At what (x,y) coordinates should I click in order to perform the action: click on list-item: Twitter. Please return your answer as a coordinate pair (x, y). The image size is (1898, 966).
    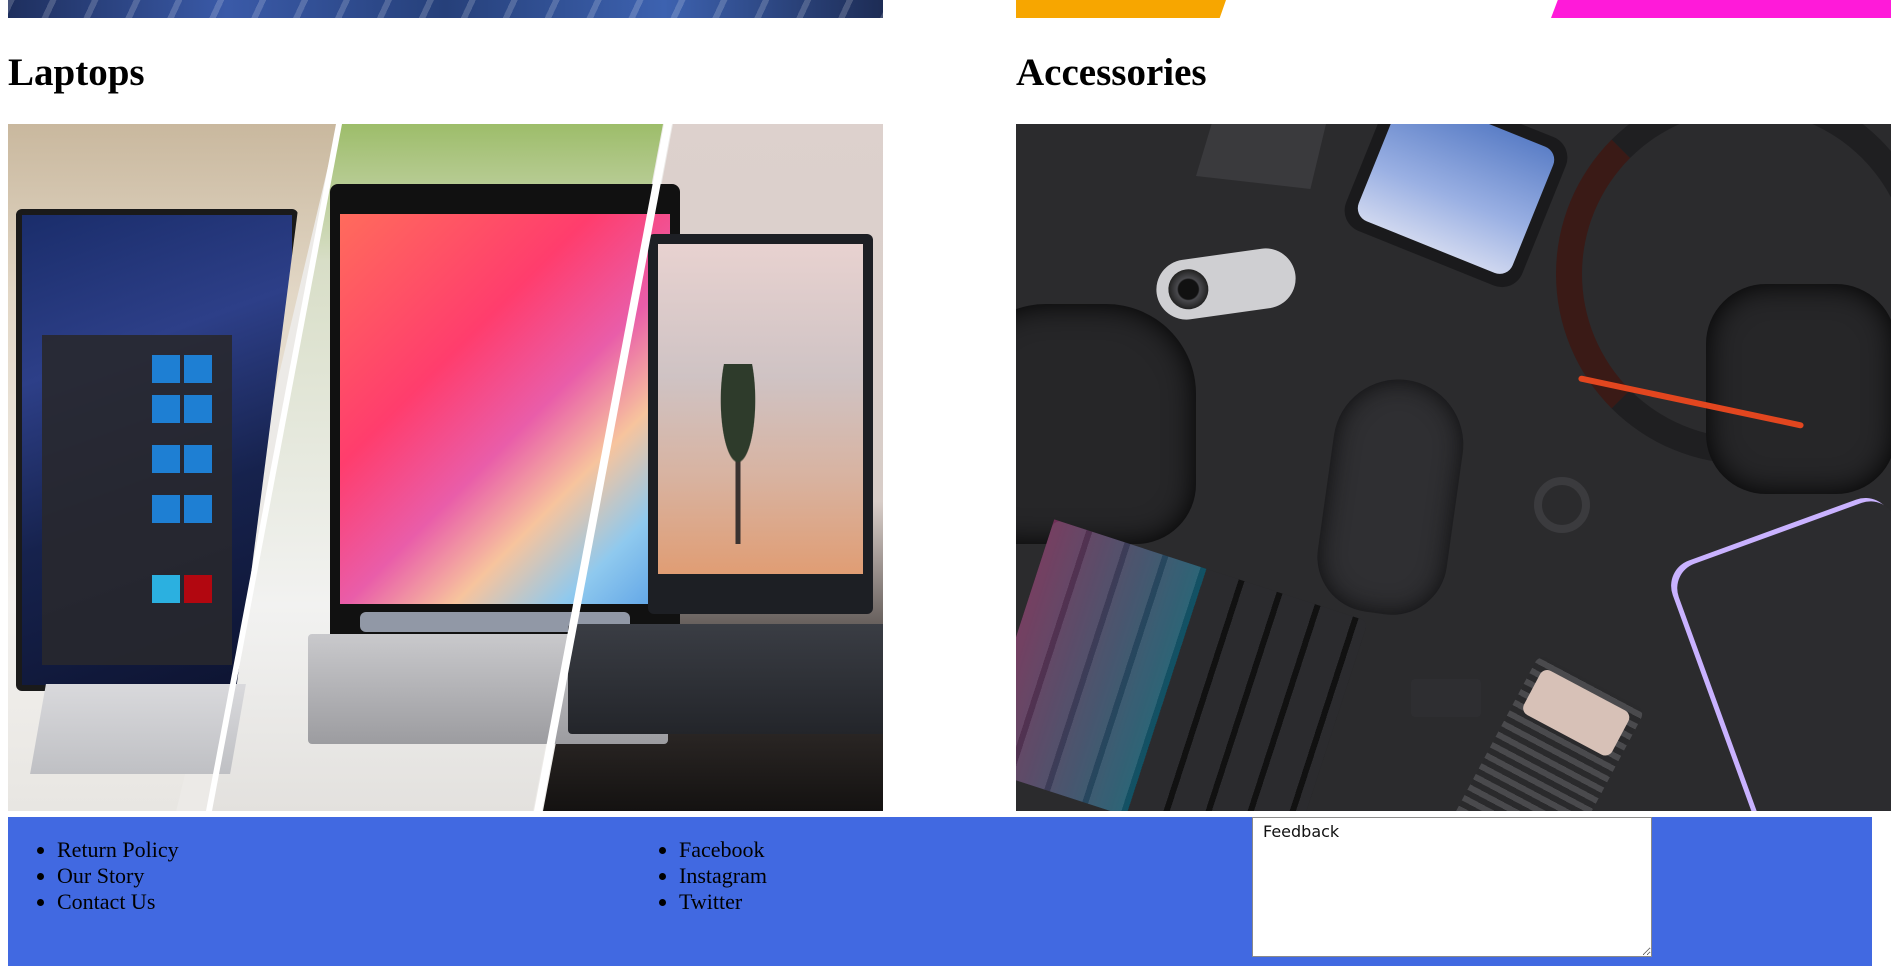
    Looking at the image, I should click on (723, 902).